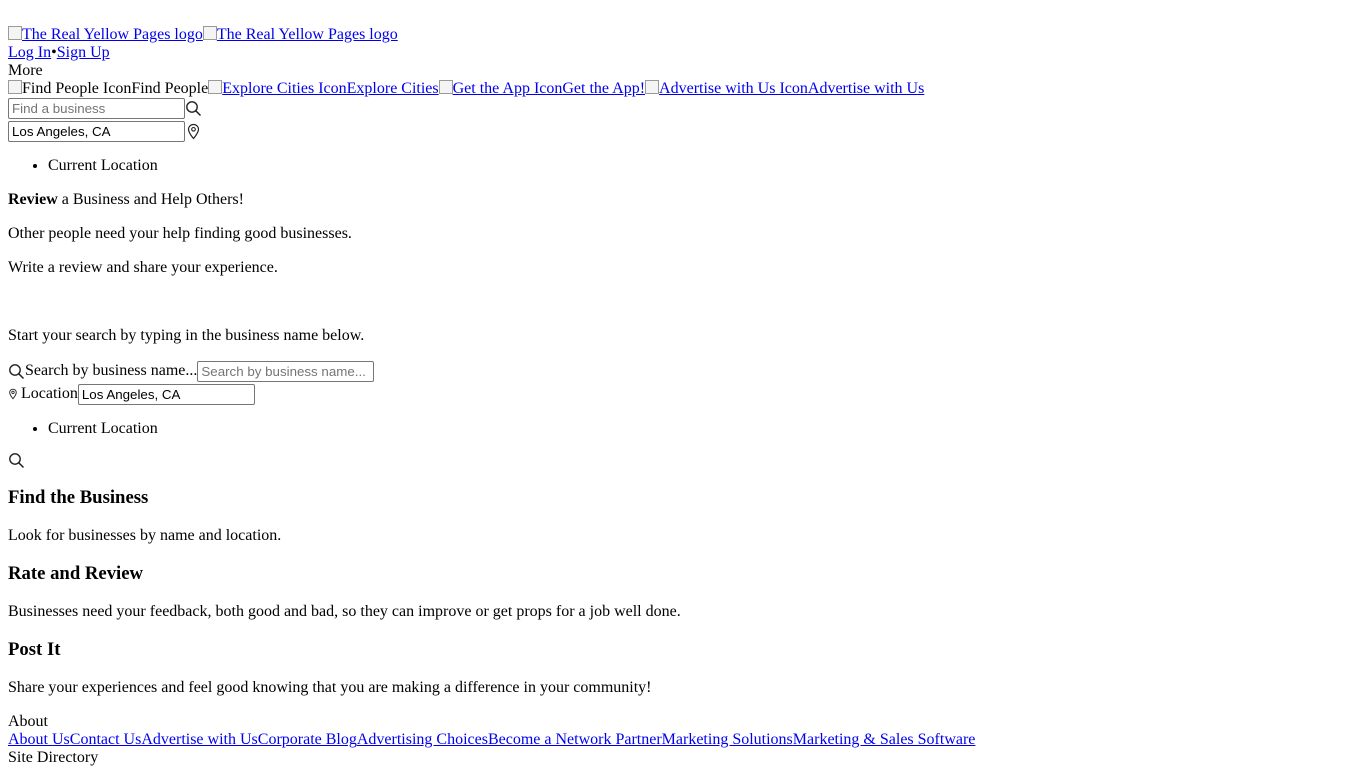  Describe the element at coordinates (286, 371) in the screenshot. I see `business-name-input` at that location.